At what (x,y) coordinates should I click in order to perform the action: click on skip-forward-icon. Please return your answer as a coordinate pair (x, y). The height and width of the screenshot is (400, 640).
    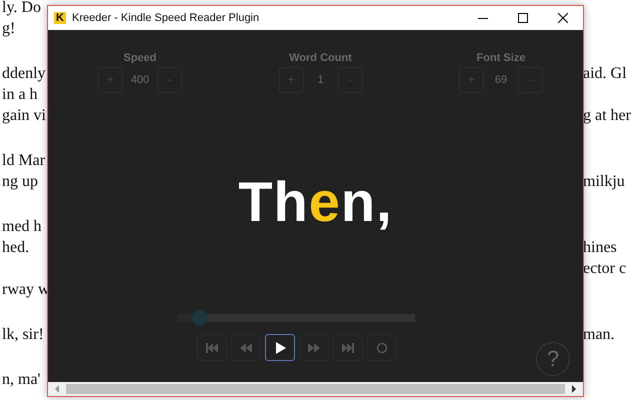
    Looking at the image, I should click on (348, 348).